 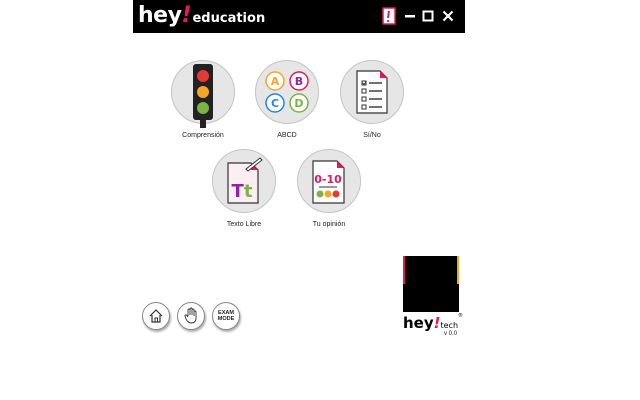 I want to click on traffic-light-icon, so click(x=203, y=96).